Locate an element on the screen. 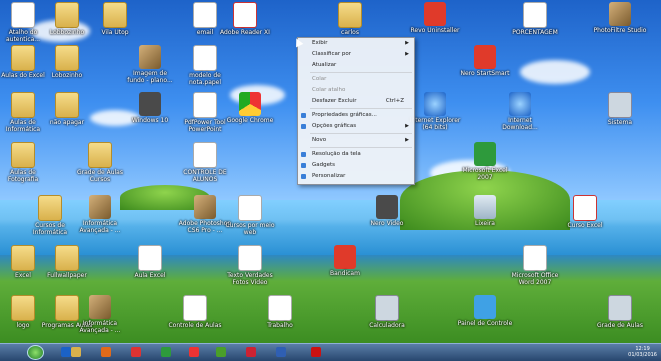 Image resolution: width=661 pixels, height=361 pixels. menu-item: Novo ▶ is located at coordinates (356, 140).